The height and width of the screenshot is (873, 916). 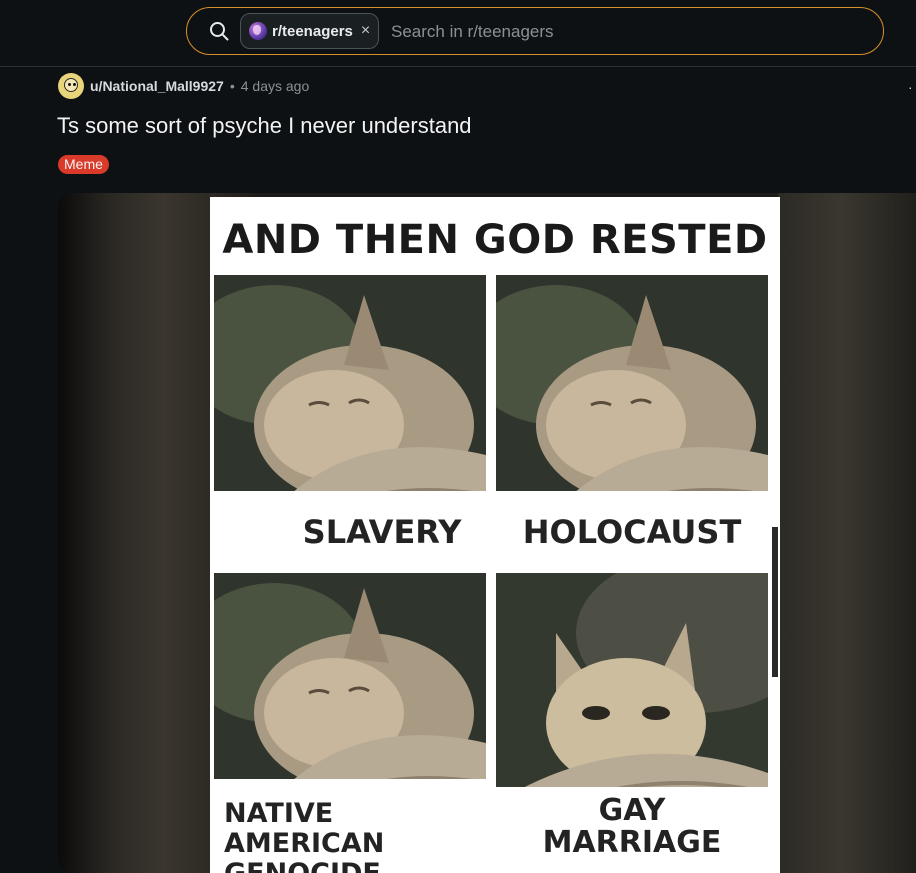 What do you see at coordinates (847, 533) in the screenshot?
I see `image-blur-background` at bounding box center [847, 533].